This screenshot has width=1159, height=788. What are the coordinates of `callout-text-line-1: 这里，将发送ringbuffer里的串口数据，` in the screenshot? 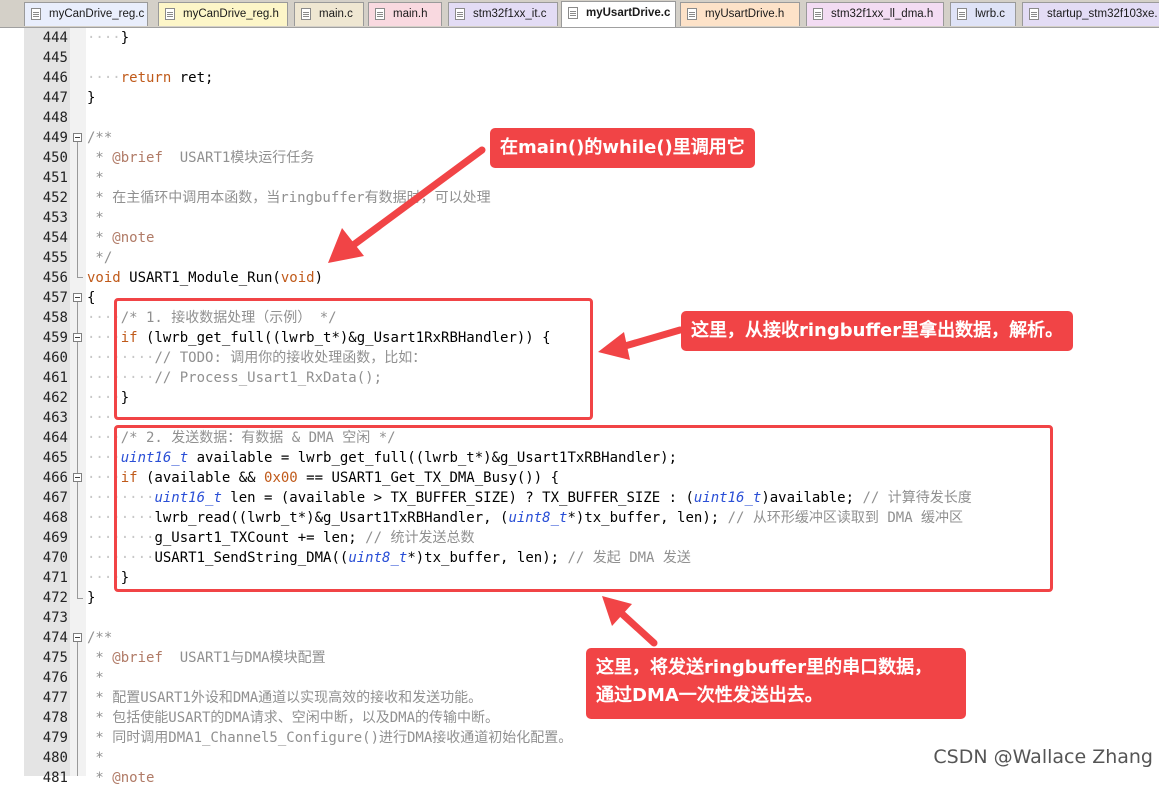 It's located at (764, 667).